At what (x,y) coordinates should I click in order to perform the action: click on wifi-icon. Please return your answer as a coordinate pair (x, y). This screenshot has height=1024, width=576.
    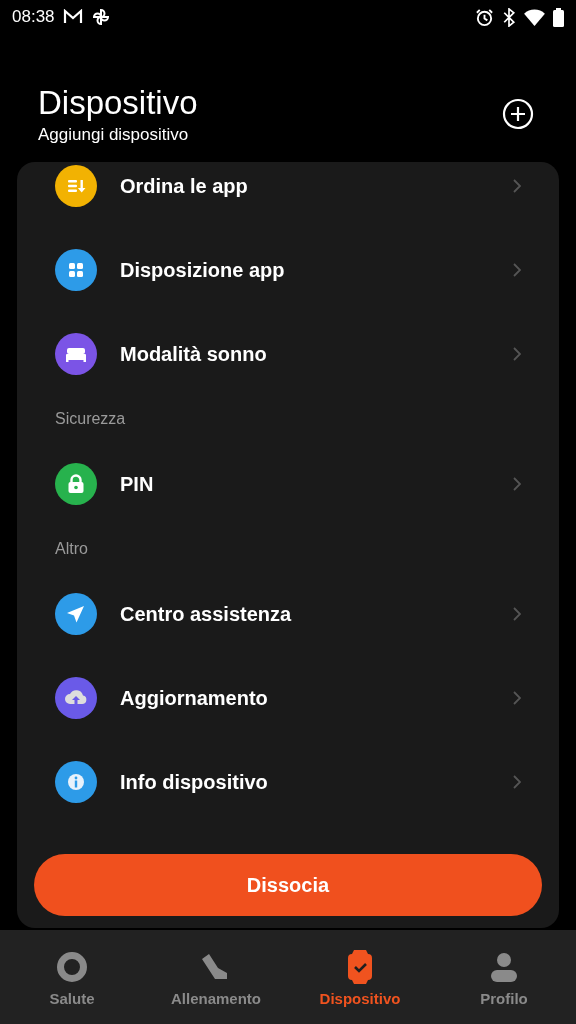
    Looking at the image, I should click on (534, 17).